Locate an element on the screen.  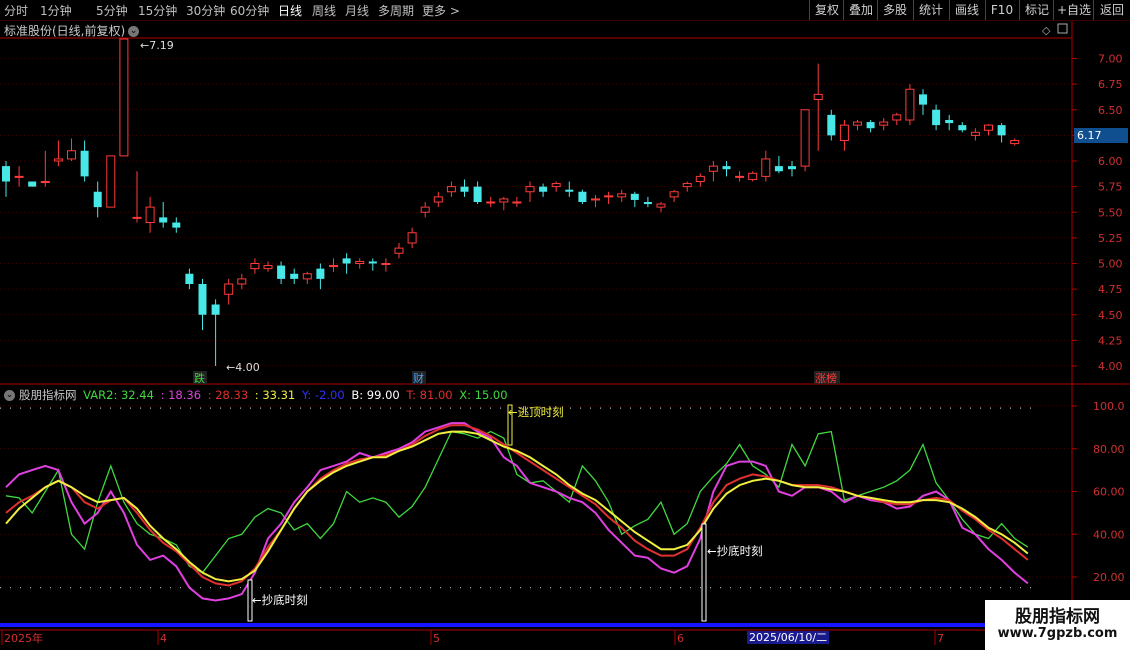
ind-tick-label: 40.00 is located at coordinates (1109, 534).